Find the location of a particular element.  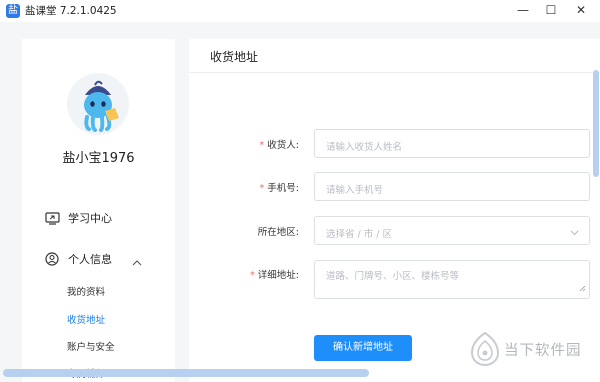

avatar is located at coordinates (98, 104).